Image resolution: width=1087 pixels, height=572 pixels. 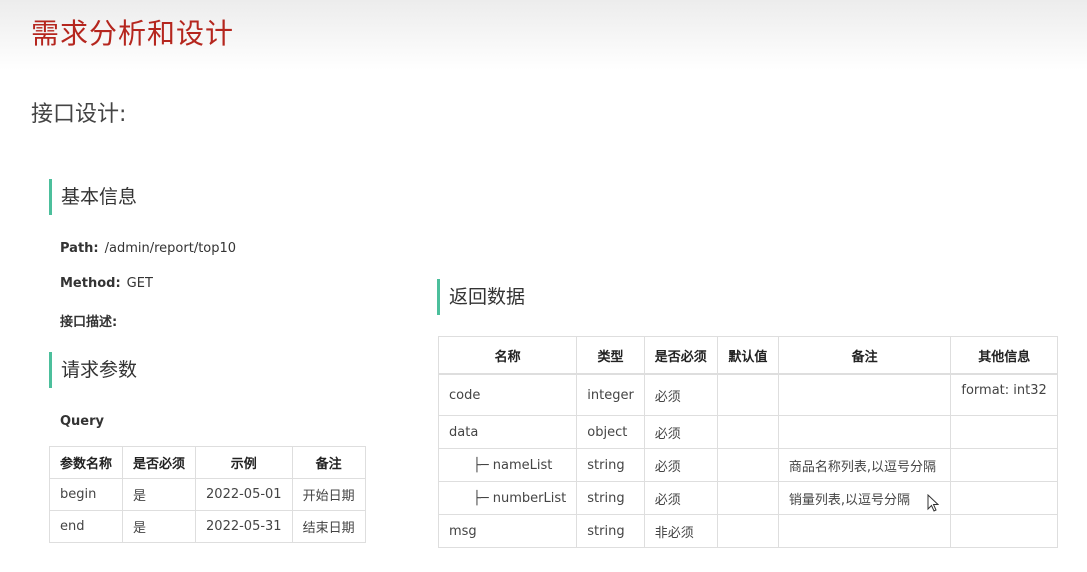 What do you see at coordinates (328, 494) in the screenshot?
I see `table-cell: 开始日期` at bounding box center [328, 494].